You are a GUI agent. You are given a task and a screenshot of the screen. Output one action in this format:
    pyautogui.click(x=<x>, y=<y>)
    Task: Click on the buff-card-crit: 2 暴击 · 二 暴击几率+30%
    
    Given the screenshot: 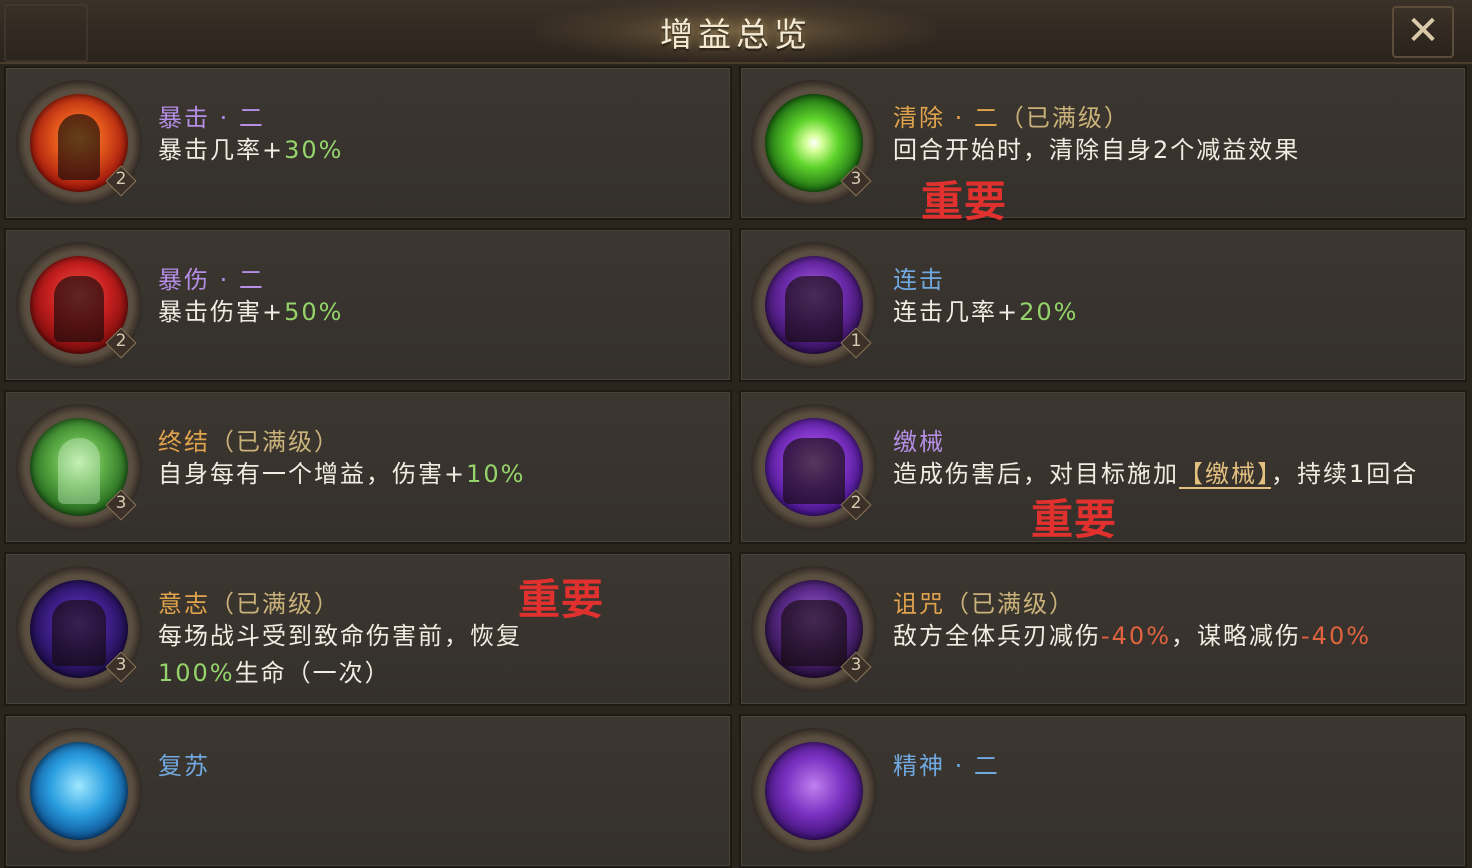 What is the action you would take?
    pyautogui.click(x=368, y=143)
    